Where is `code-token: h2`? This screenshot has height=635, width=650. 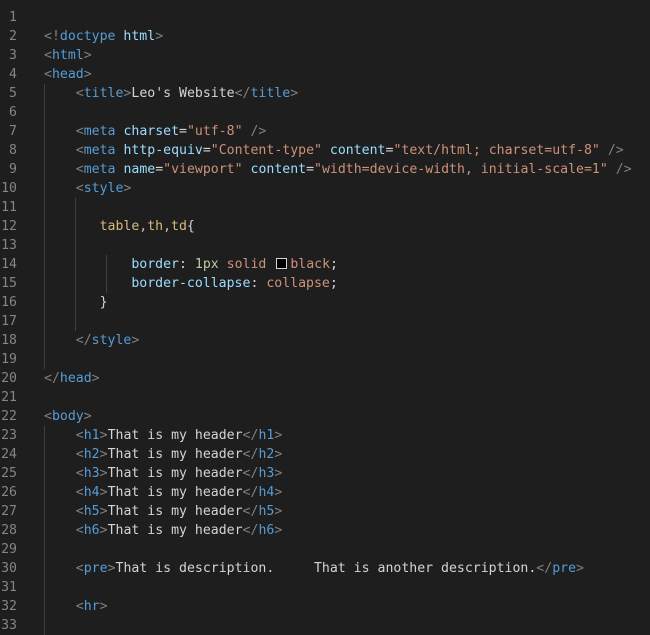 code-token: h2 is located at coordinates (266, 454).